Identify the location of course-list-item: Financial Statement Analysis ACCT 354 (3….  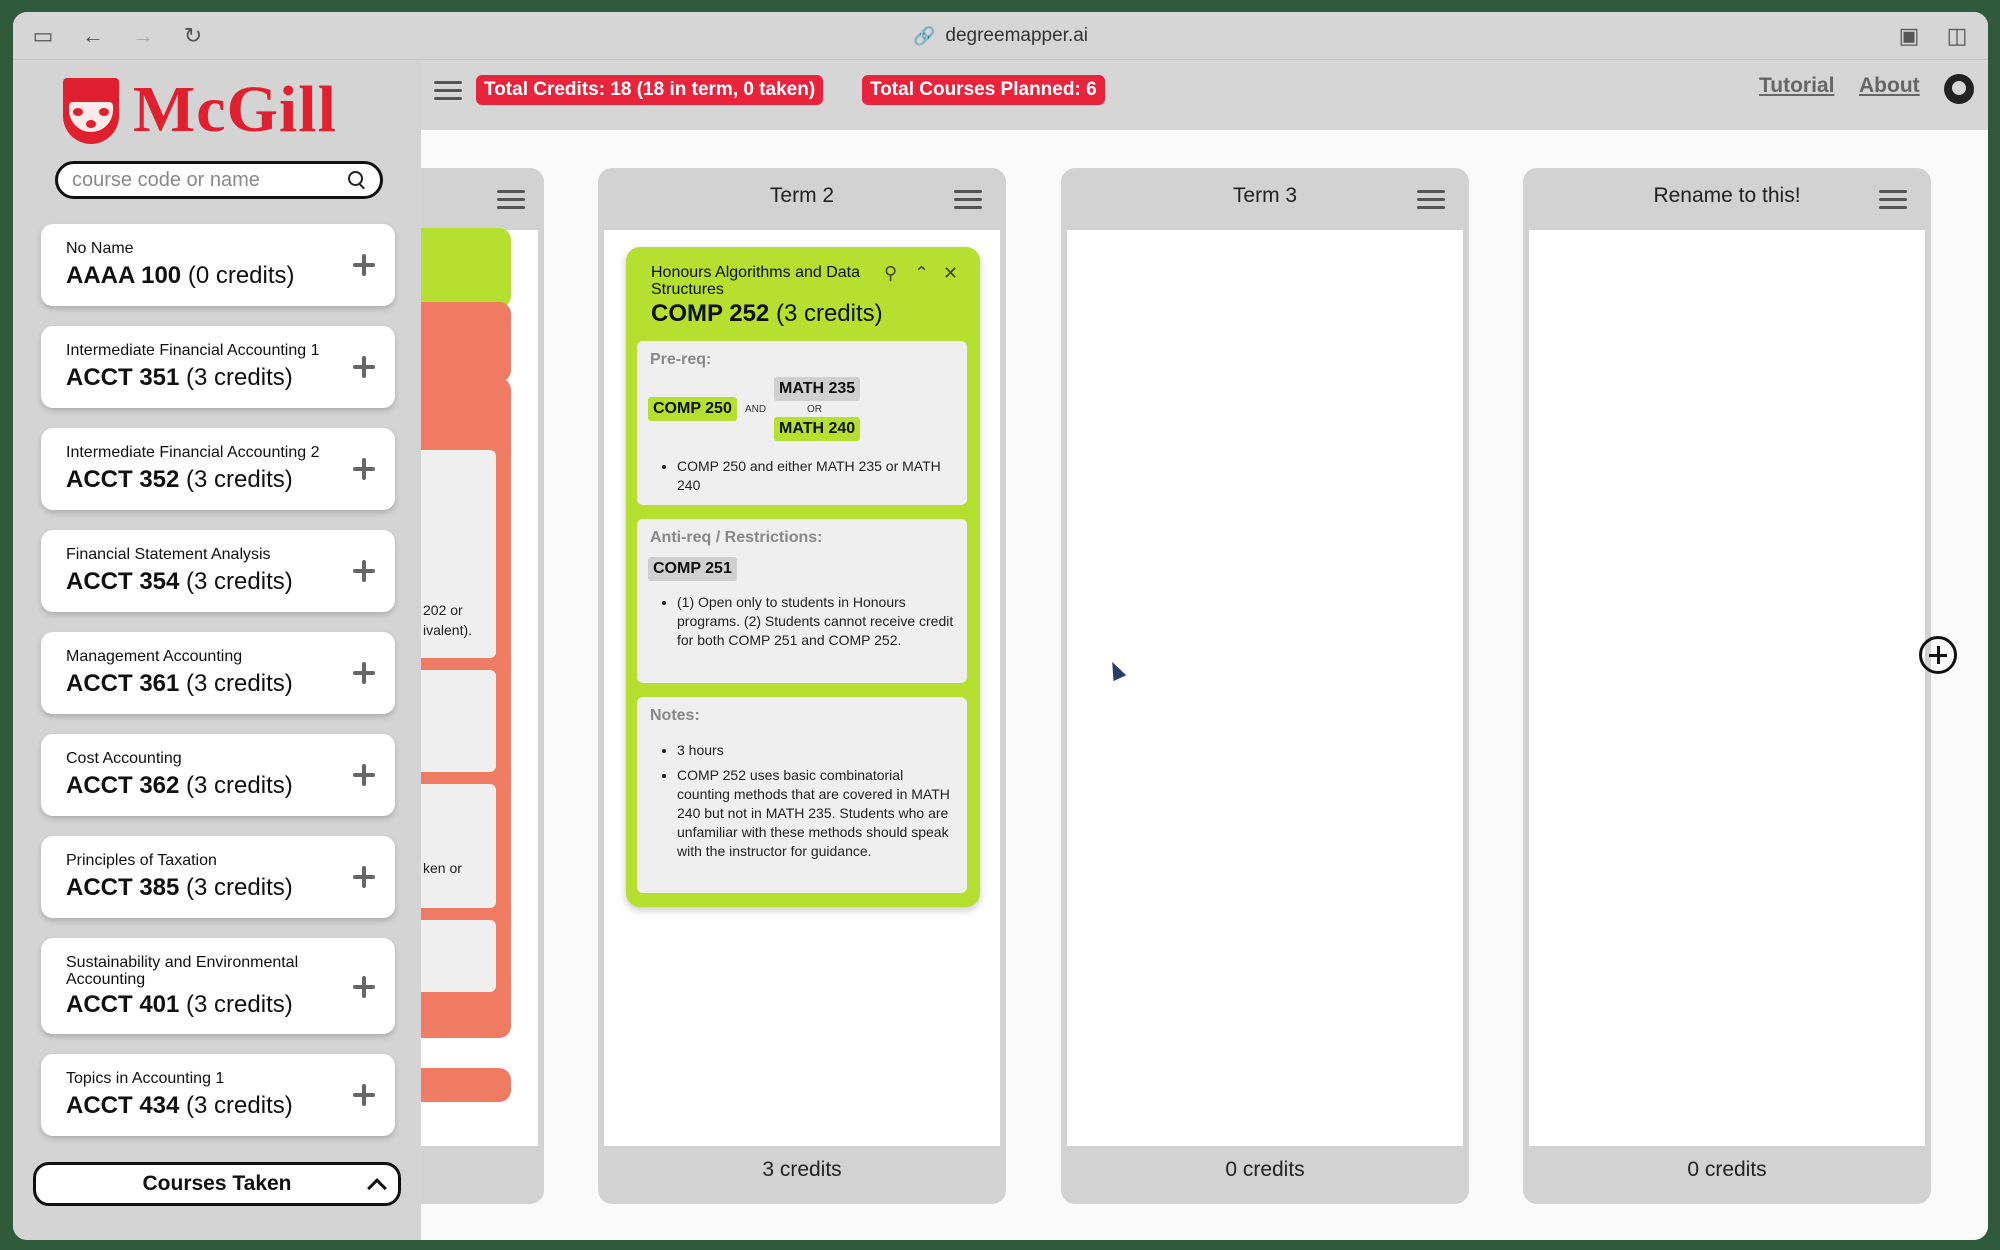
(218, 571).